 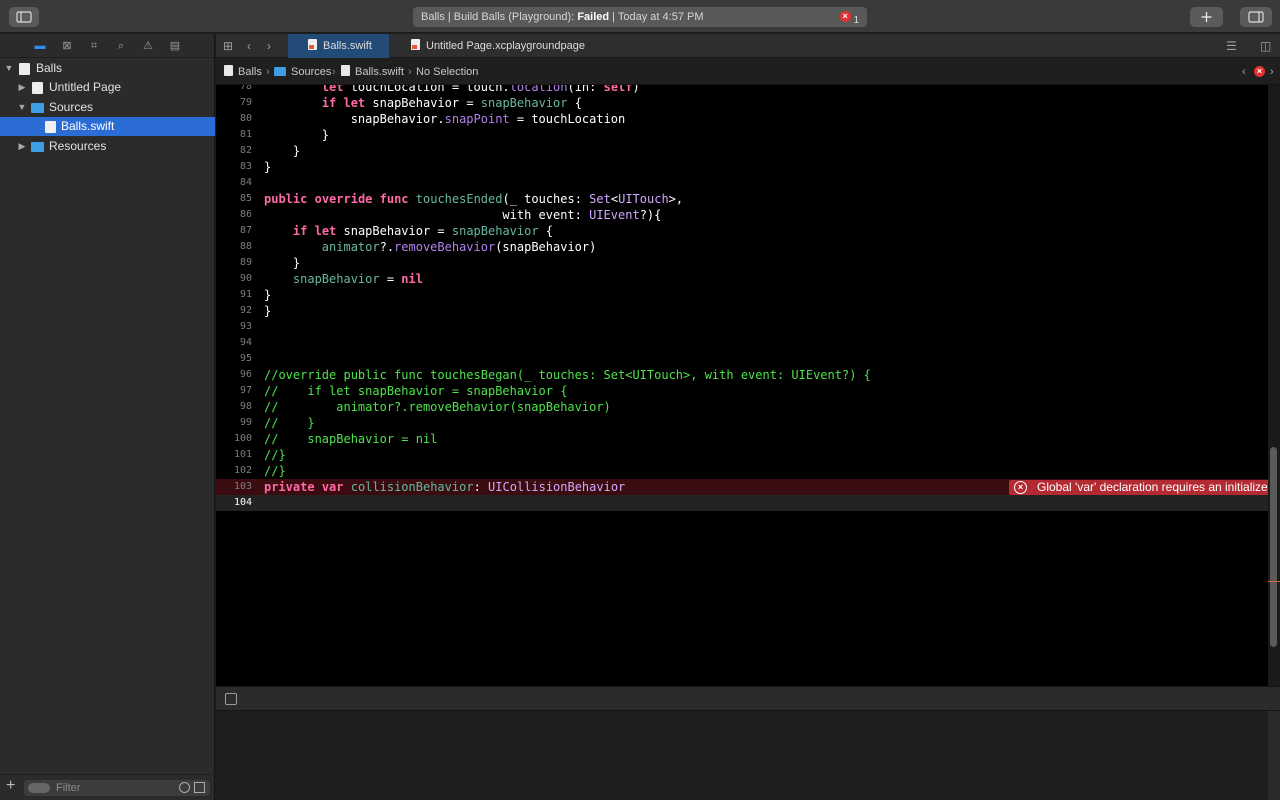 I want to click on folder-icon: ▬, so click(x=40, y=46).